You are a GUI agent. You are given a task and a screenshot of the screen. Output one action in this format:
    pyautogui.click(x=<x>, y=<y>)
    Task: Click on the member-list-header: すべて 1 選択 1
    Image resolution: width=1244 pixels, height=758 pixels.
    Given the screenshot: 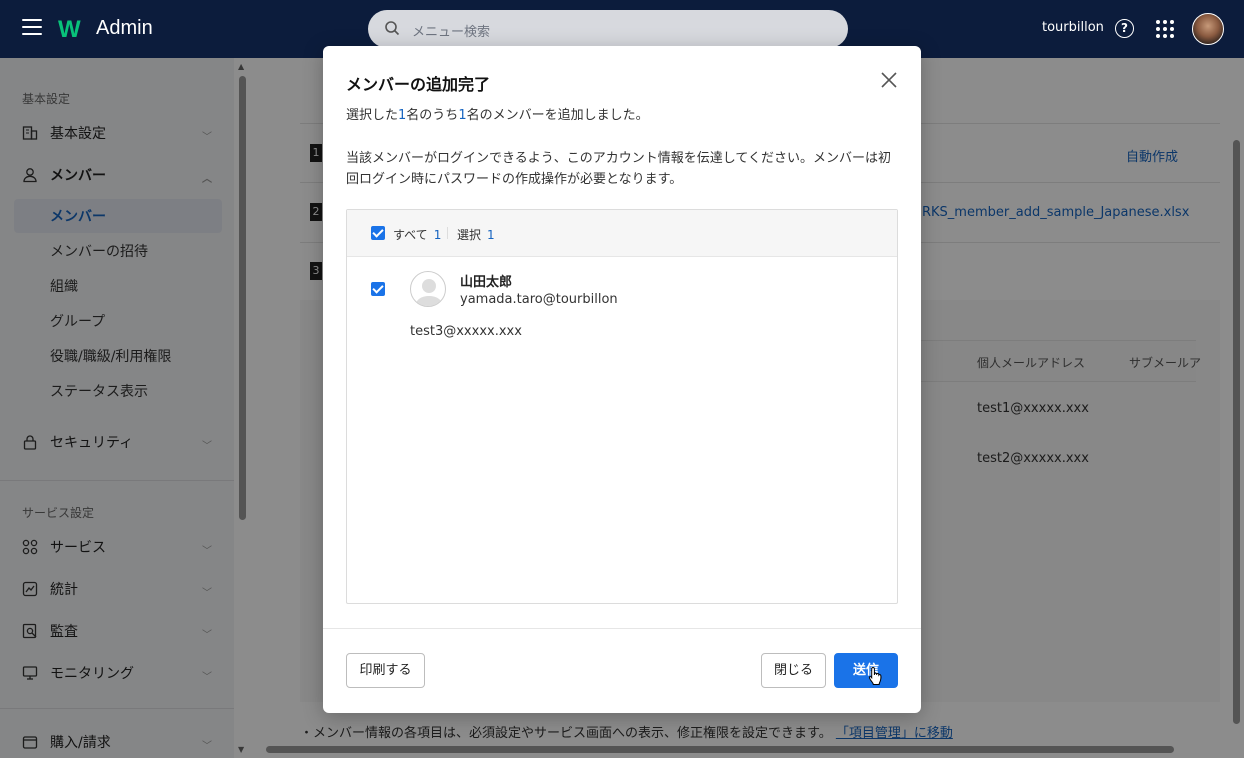 What is the action you would take?
    pyautogui.click(x=622, y=233)
    